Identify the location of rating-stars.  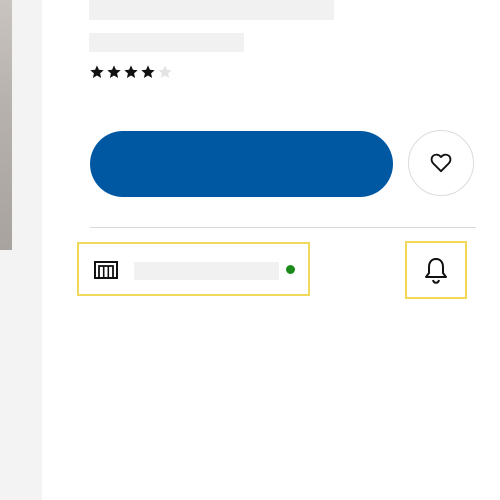
(131, 72).